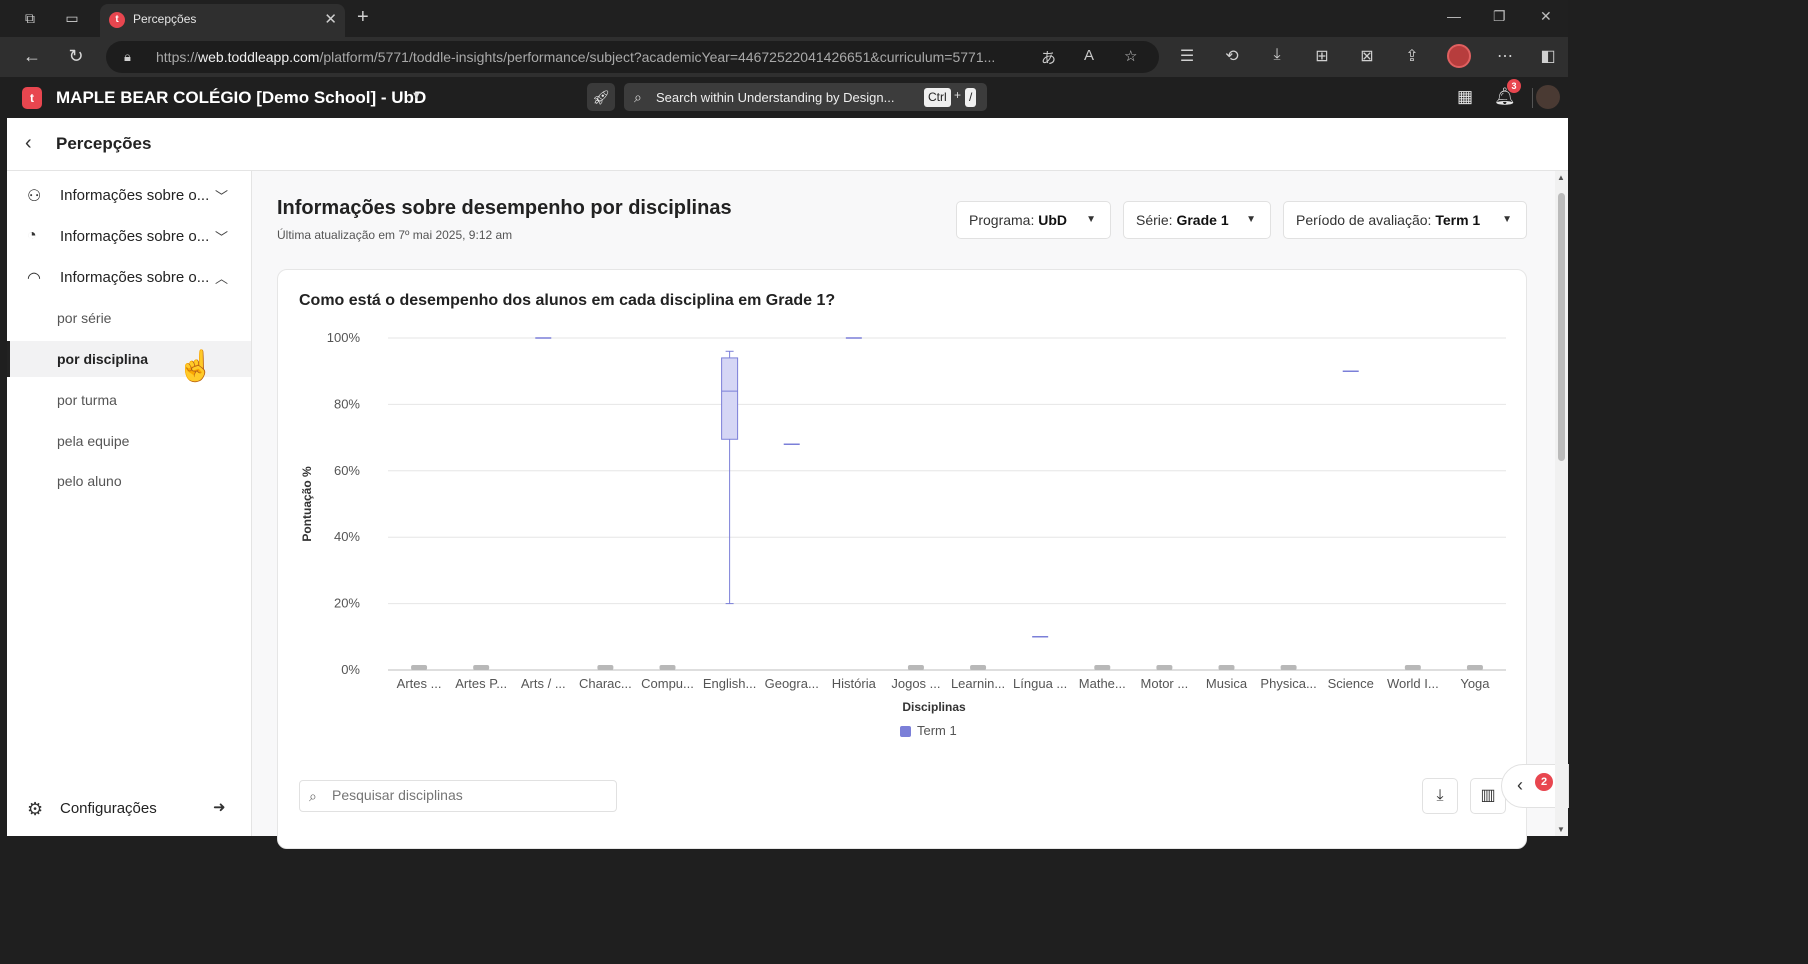 The image size is (1808, 964). I want to click on download-button: ⤓, so click(1440, 796).